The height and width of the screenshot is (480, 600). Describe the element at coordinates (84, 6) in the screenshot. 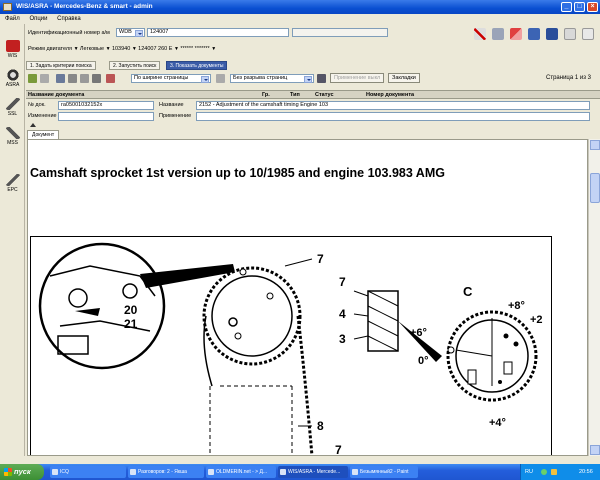

I see `window-title: WIS/ASRA - Mercedes-Benz & smart - admin` at that location.